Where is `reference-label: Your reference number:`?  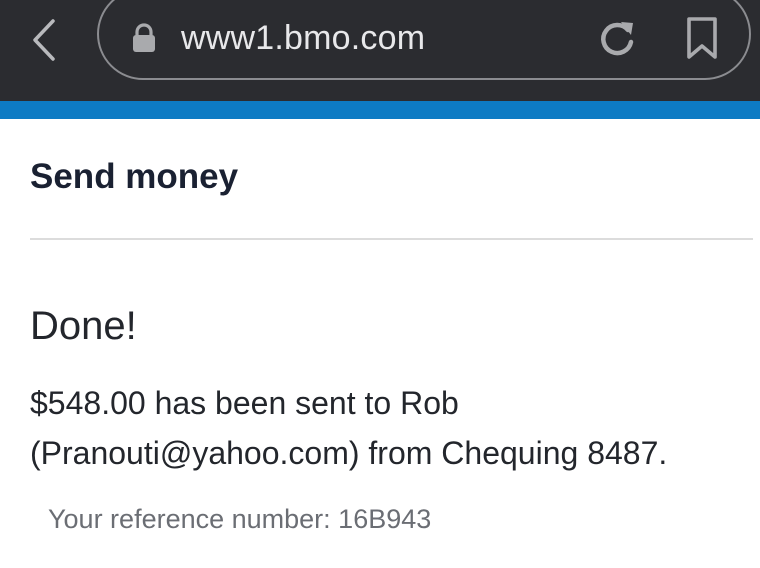 reference-label: Your reference number: is located at coordinates (193, 519).